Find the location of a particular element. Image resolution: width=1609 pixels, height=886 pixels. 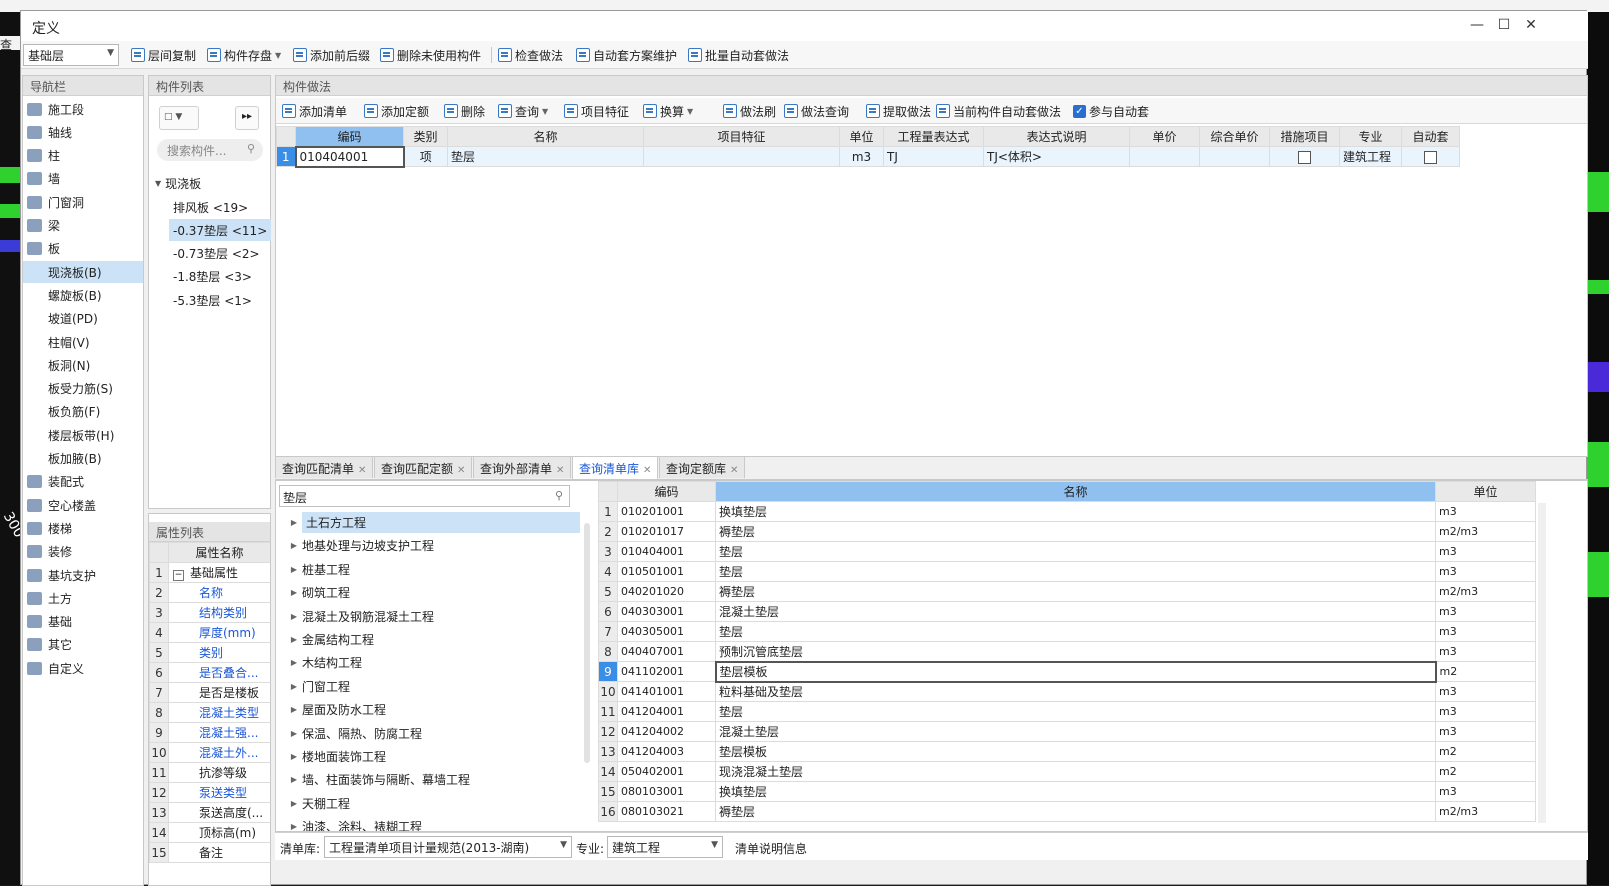

method-col-header: 名称 is located at coordinates (545, 136).